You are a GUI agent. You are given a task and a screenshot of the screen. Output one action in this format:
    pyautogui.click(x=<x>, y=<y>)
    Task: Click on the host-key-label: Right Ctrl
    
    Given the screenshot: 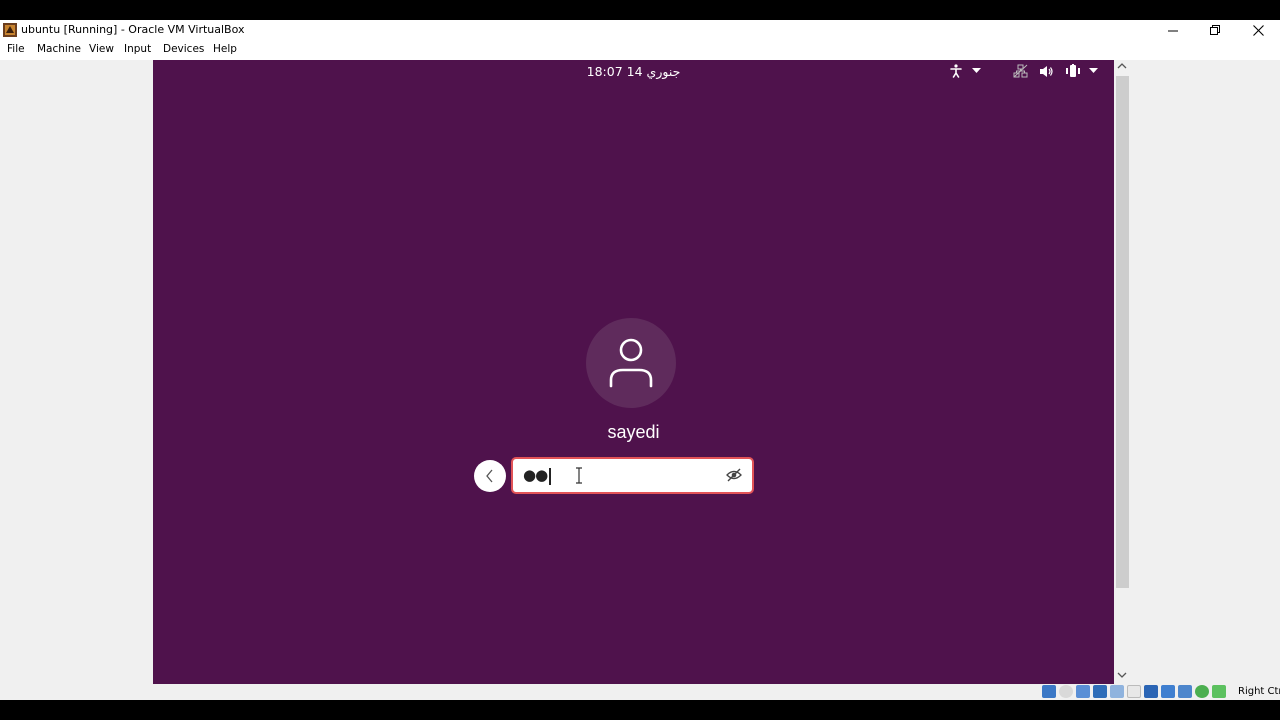 What is the action you would take?
    pyautogui.click(x=1259, y=691)
    